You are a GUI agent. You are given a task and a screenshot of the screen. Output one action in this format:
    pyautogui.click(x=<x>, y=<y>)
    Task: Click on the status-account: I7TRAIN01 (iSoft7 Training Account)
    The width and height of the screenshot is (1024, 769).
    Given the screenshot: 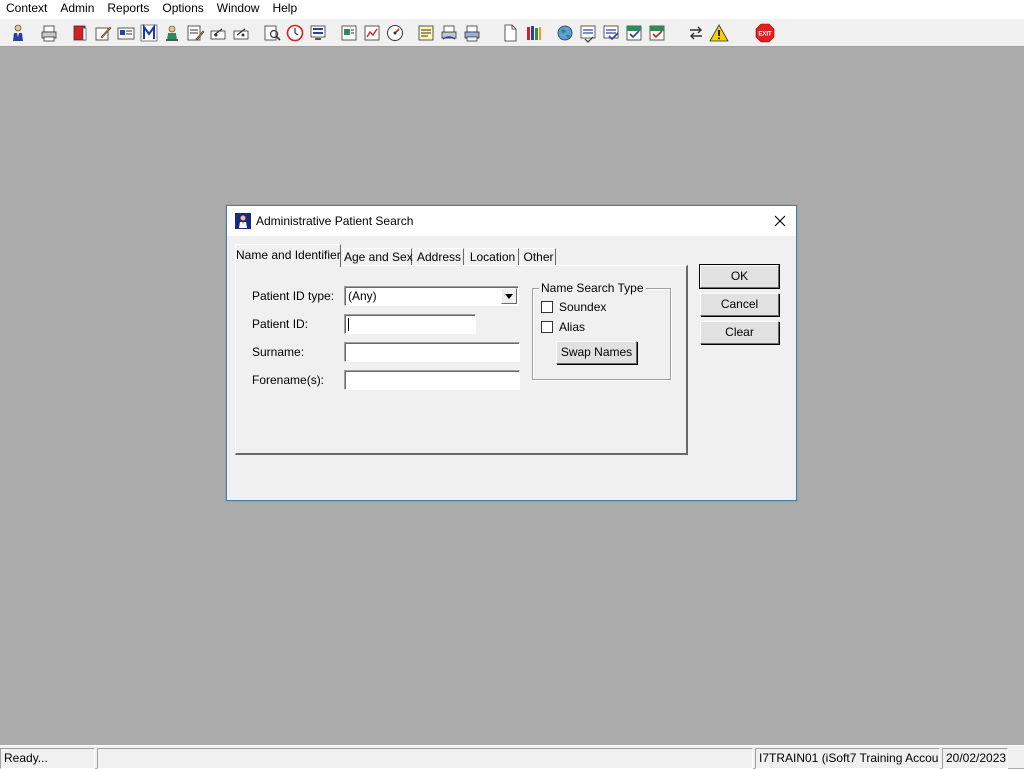 What is the action you would take?
    pyautogui.click(x=847, y=758)
    